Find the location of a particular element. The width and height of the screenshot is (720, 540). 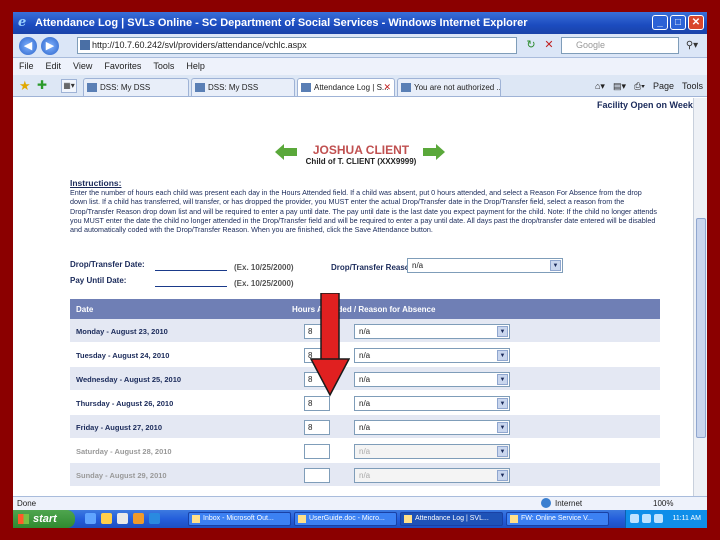

scrollbar-thumb is located at coordinates (701, 328).